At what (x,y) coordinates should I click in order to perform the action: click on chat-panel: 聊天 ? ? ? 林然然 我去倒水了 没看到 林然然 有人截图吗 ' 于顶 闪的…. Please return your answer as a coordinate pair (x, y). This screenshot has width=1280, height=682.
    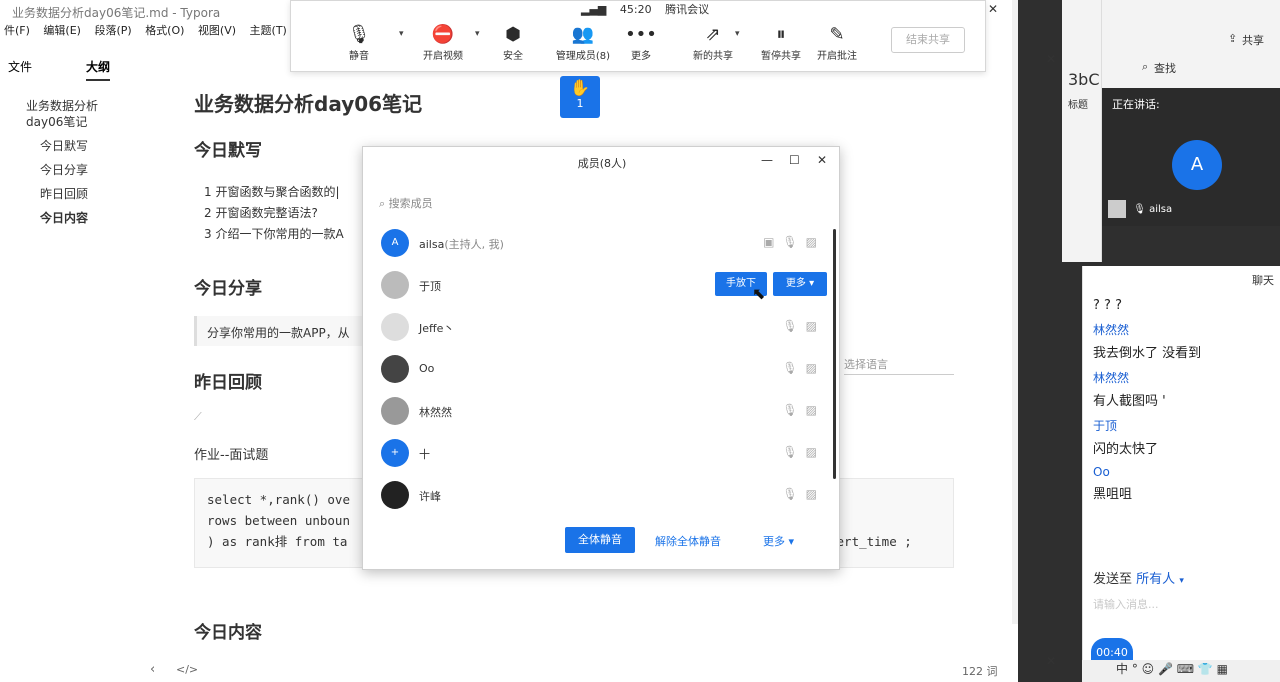
    Looking at the image, I should click on (1181, 466).